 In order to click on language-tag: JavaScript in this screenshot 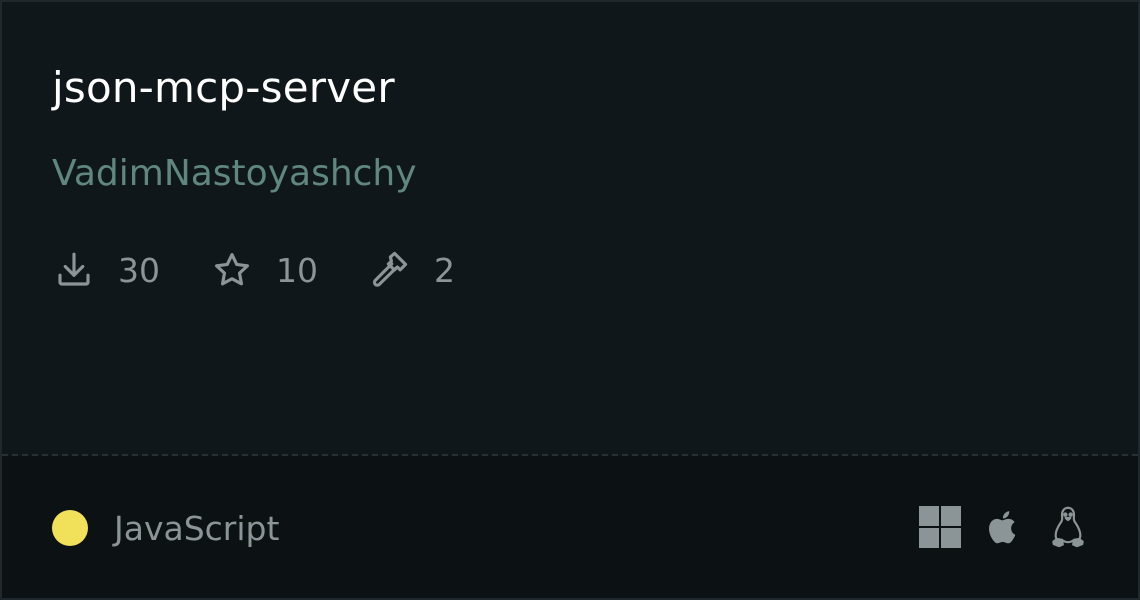, I will do `click(165, 528)`.